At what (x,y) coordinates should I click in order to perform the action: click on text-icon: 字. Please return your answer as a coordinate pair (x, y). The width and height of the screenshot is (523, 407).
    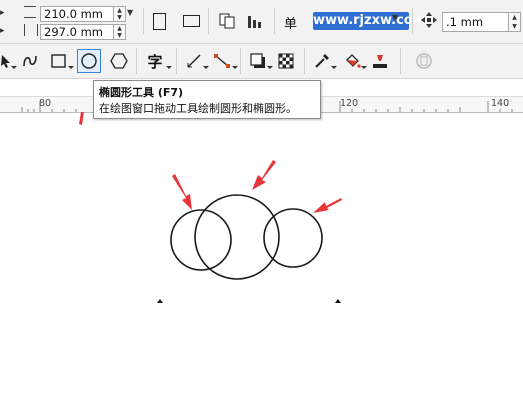
    Looking at the image, I should click on (155, 61).